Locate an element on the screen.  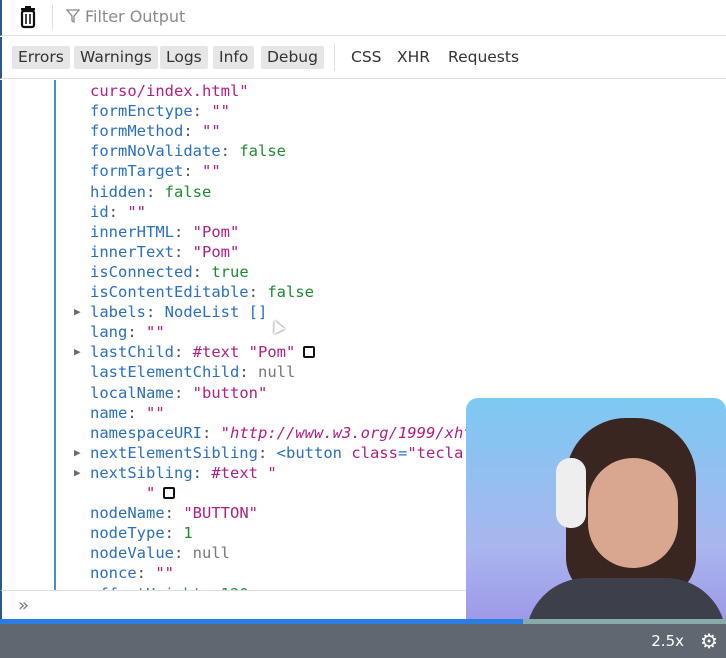
property-row: nonce: "" is located at coordinates (132, 573).